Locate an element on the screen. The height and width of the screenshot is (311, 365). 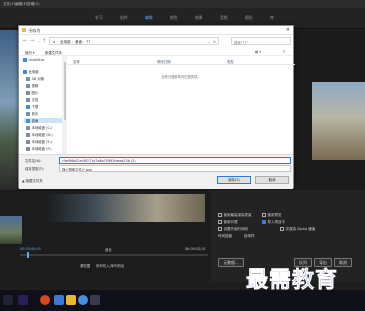
sidebar-item-drive-c: 本地磁盘 (C:) is located at coordinates (39, 127).